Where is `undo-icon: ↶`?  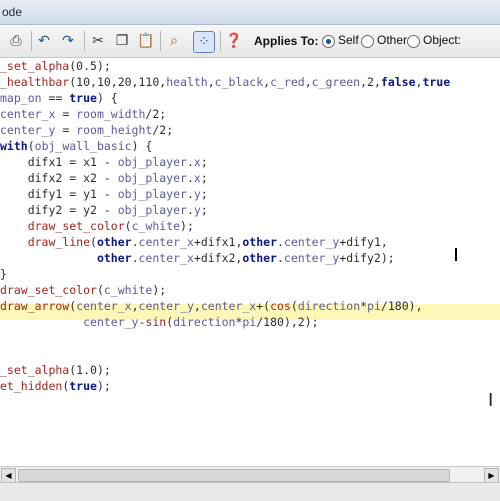 undo-icon: ↶ is located at coordinates (44, 41).